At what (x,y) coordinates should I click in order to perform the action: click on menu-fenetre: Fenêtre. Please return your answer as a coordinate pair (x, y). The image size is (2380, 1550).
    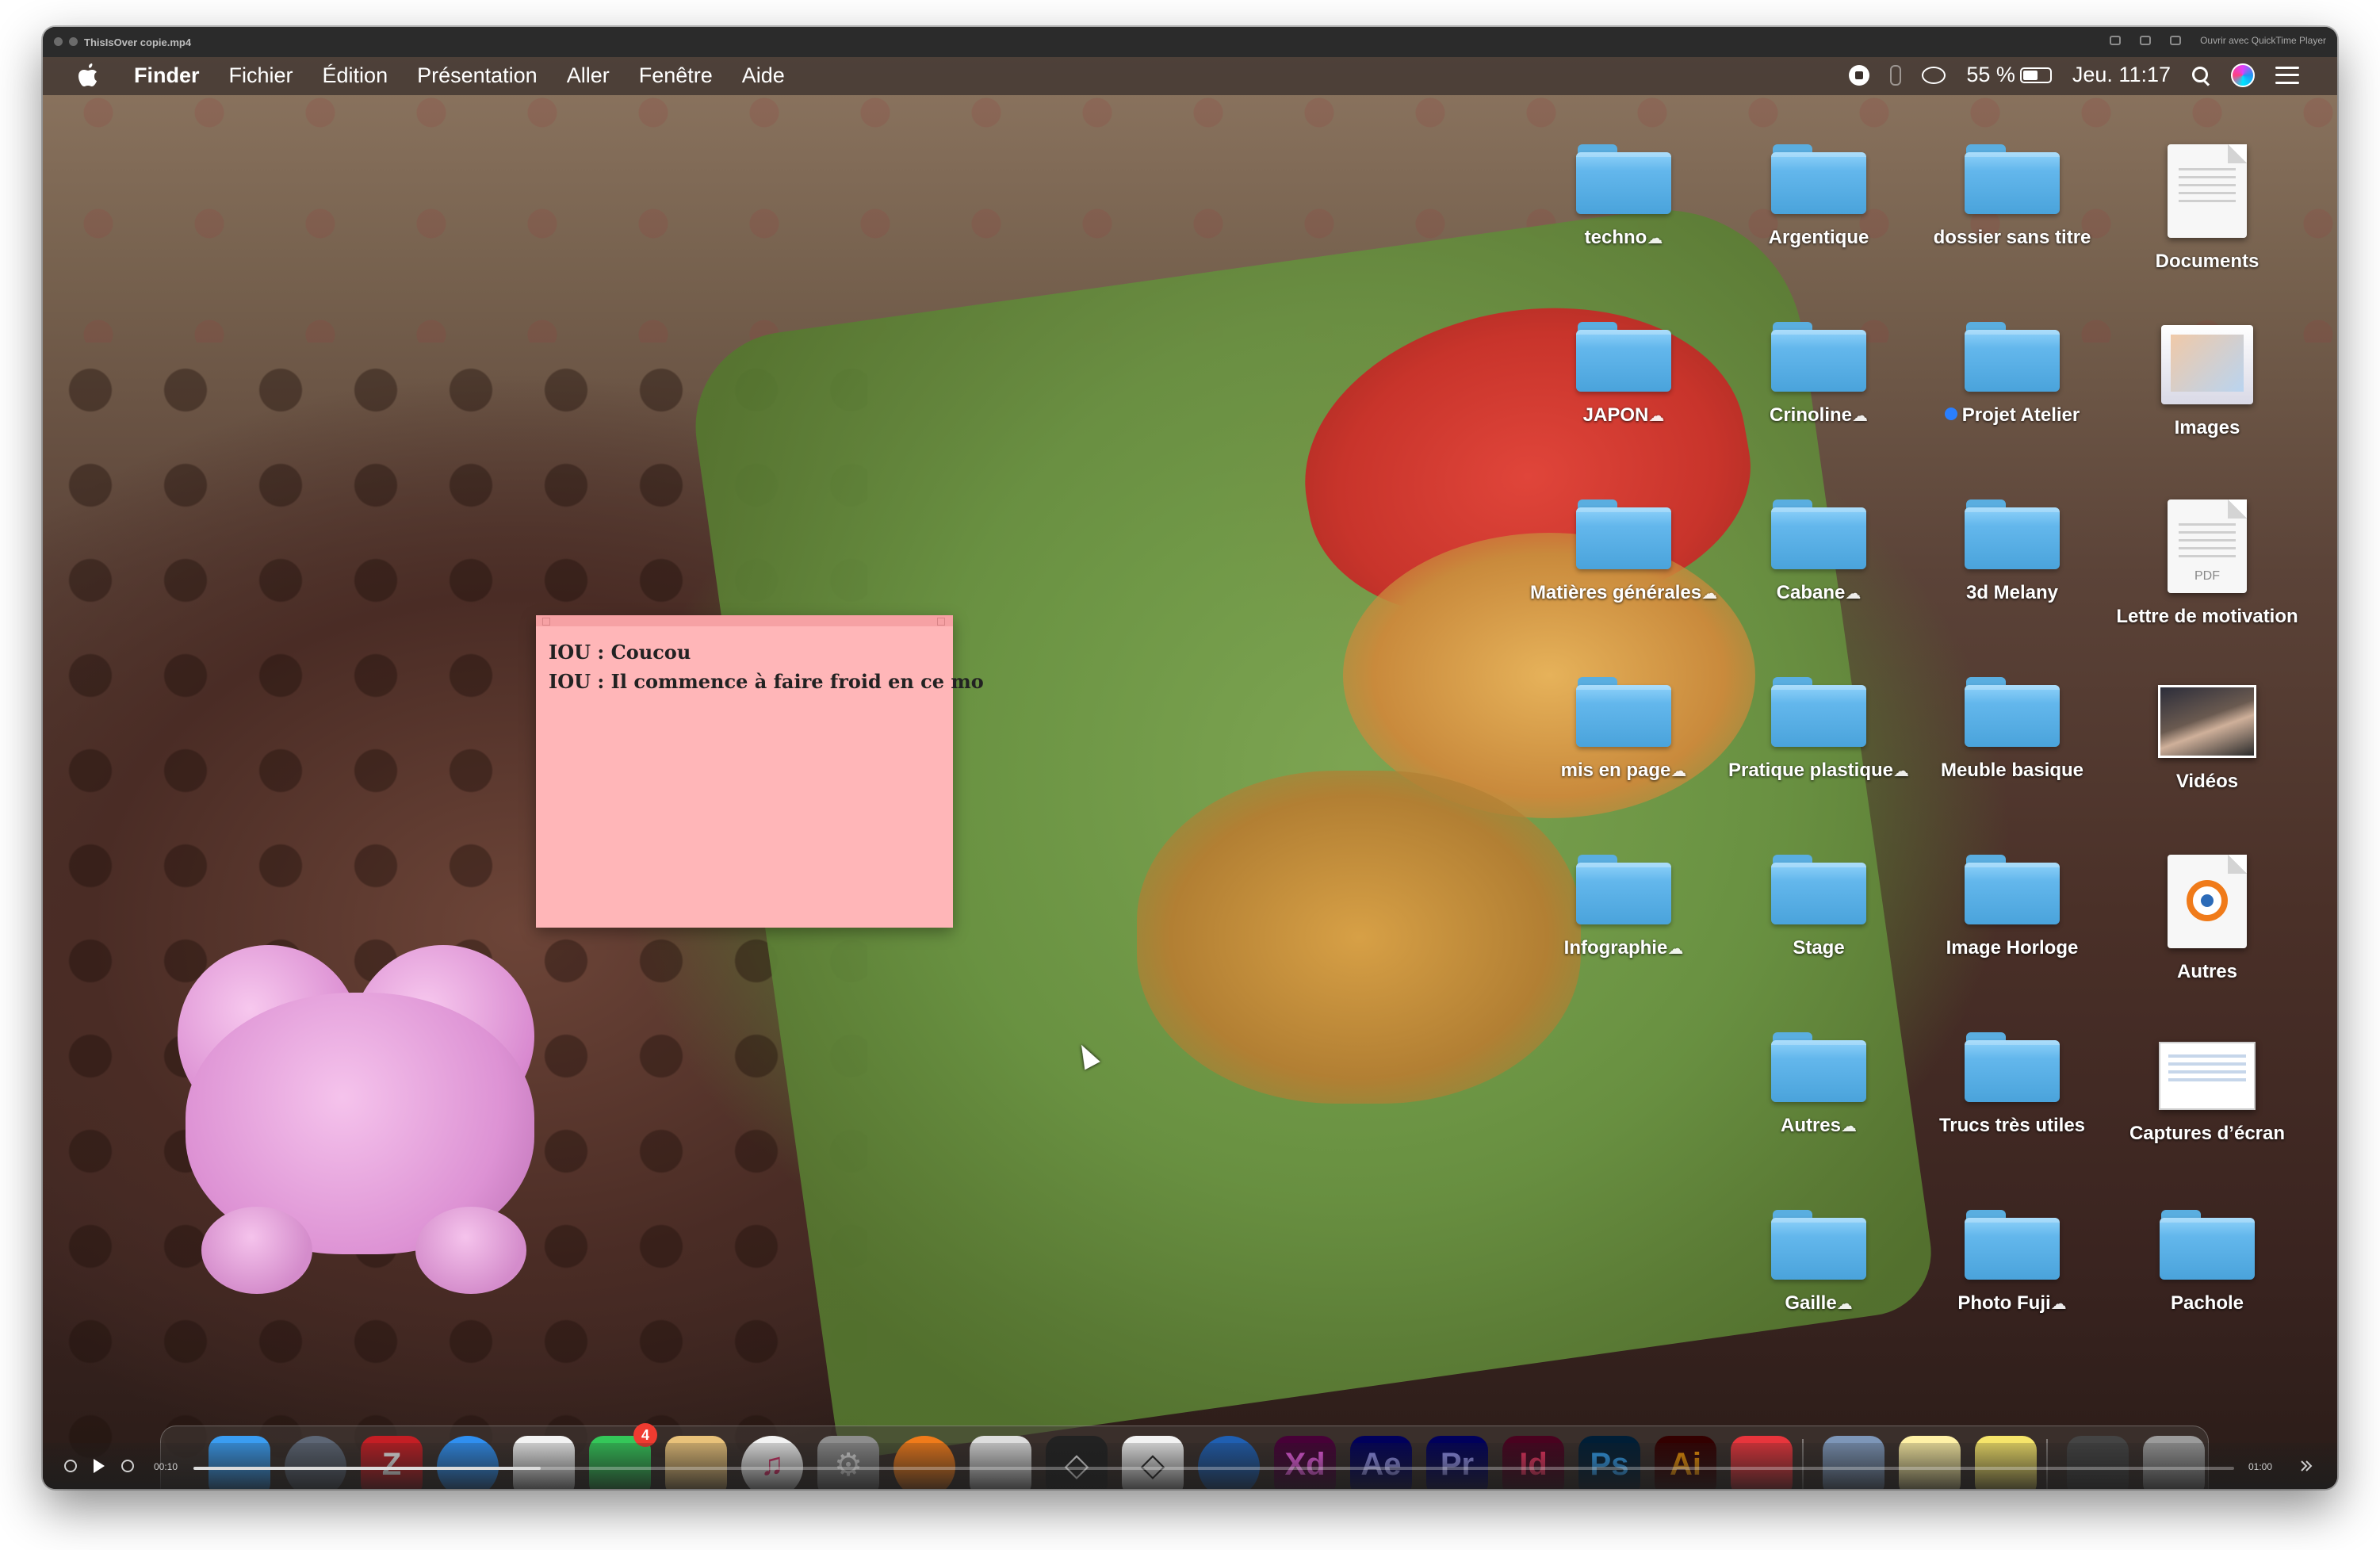
    Looking at the image, I should click on (676, 75).